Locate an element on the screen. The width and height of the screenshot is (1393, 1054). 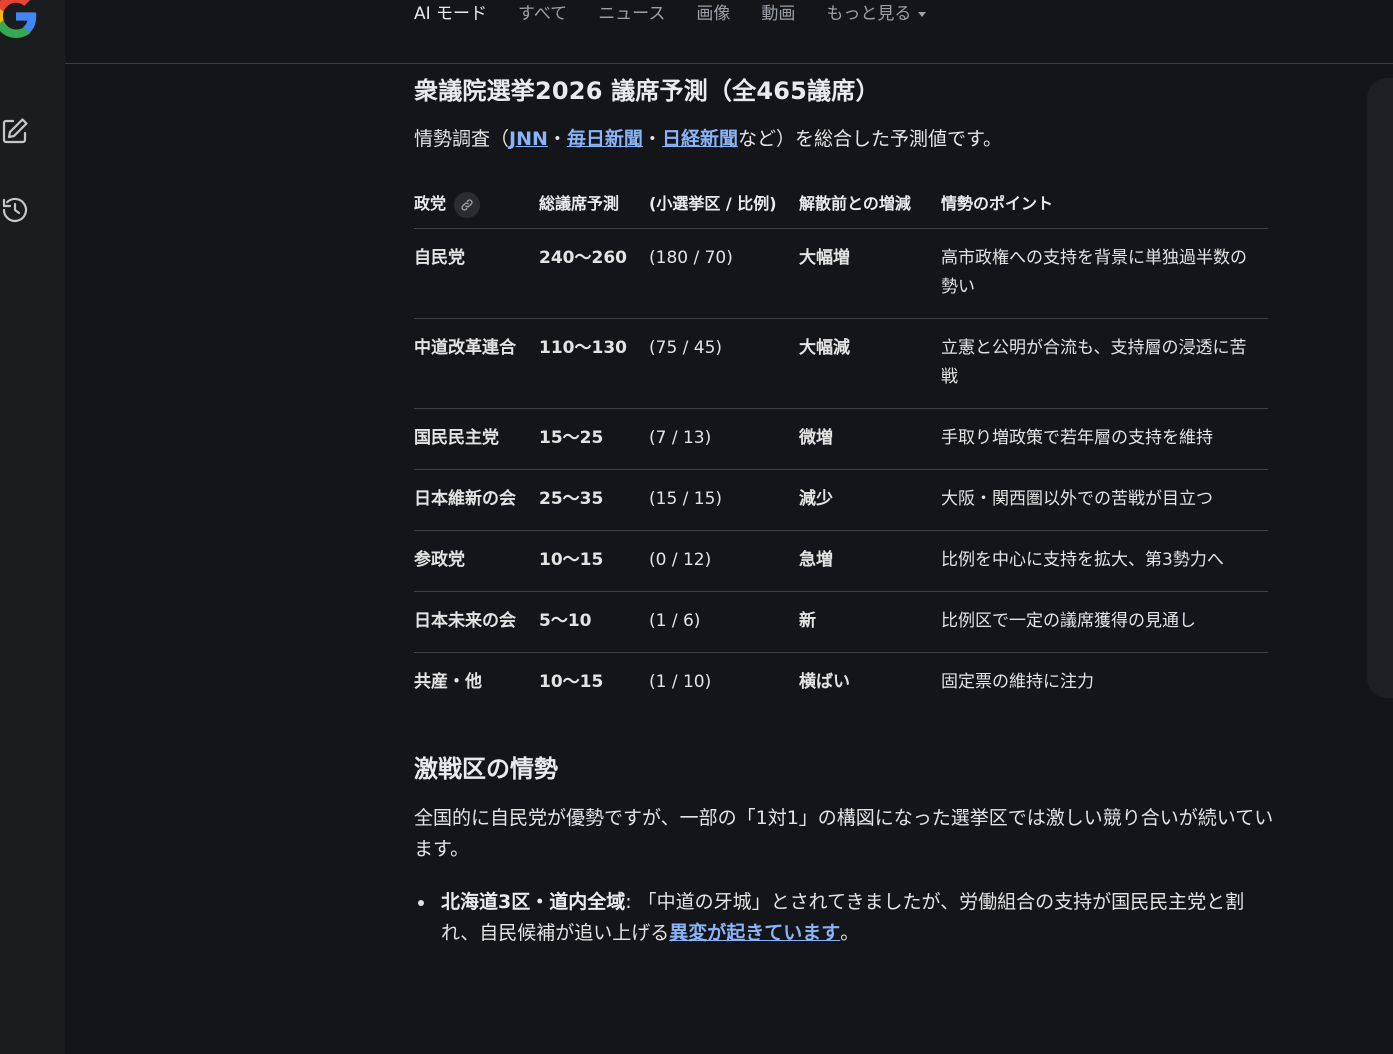
cell-split: (180 / 70) is located at coordinates (724, 273).